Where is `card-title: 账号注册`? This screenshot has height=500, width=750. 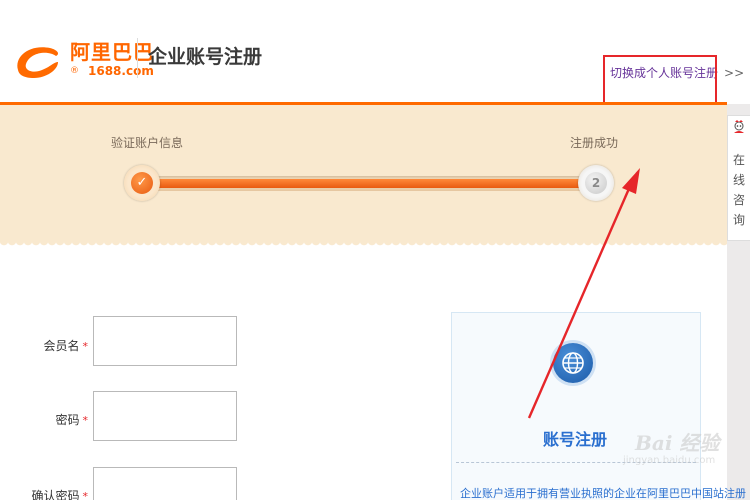 card-title: 账号注册 is located at coordinates (575, 439).